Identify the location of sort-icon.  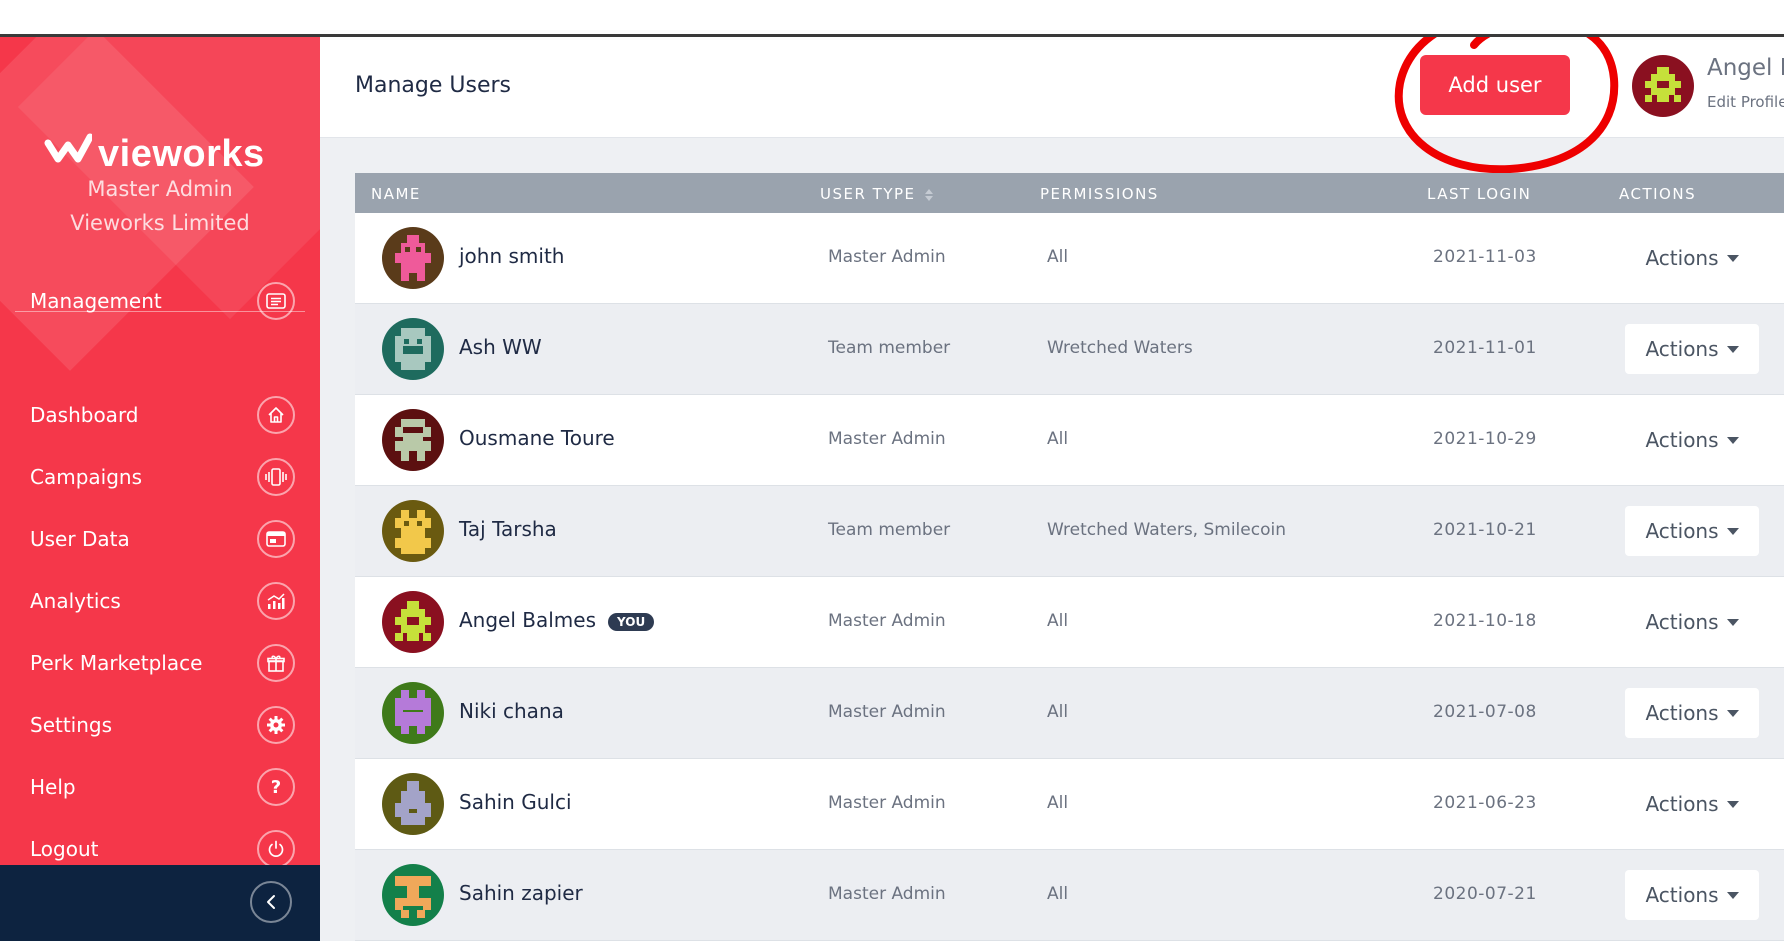
(928, 194).